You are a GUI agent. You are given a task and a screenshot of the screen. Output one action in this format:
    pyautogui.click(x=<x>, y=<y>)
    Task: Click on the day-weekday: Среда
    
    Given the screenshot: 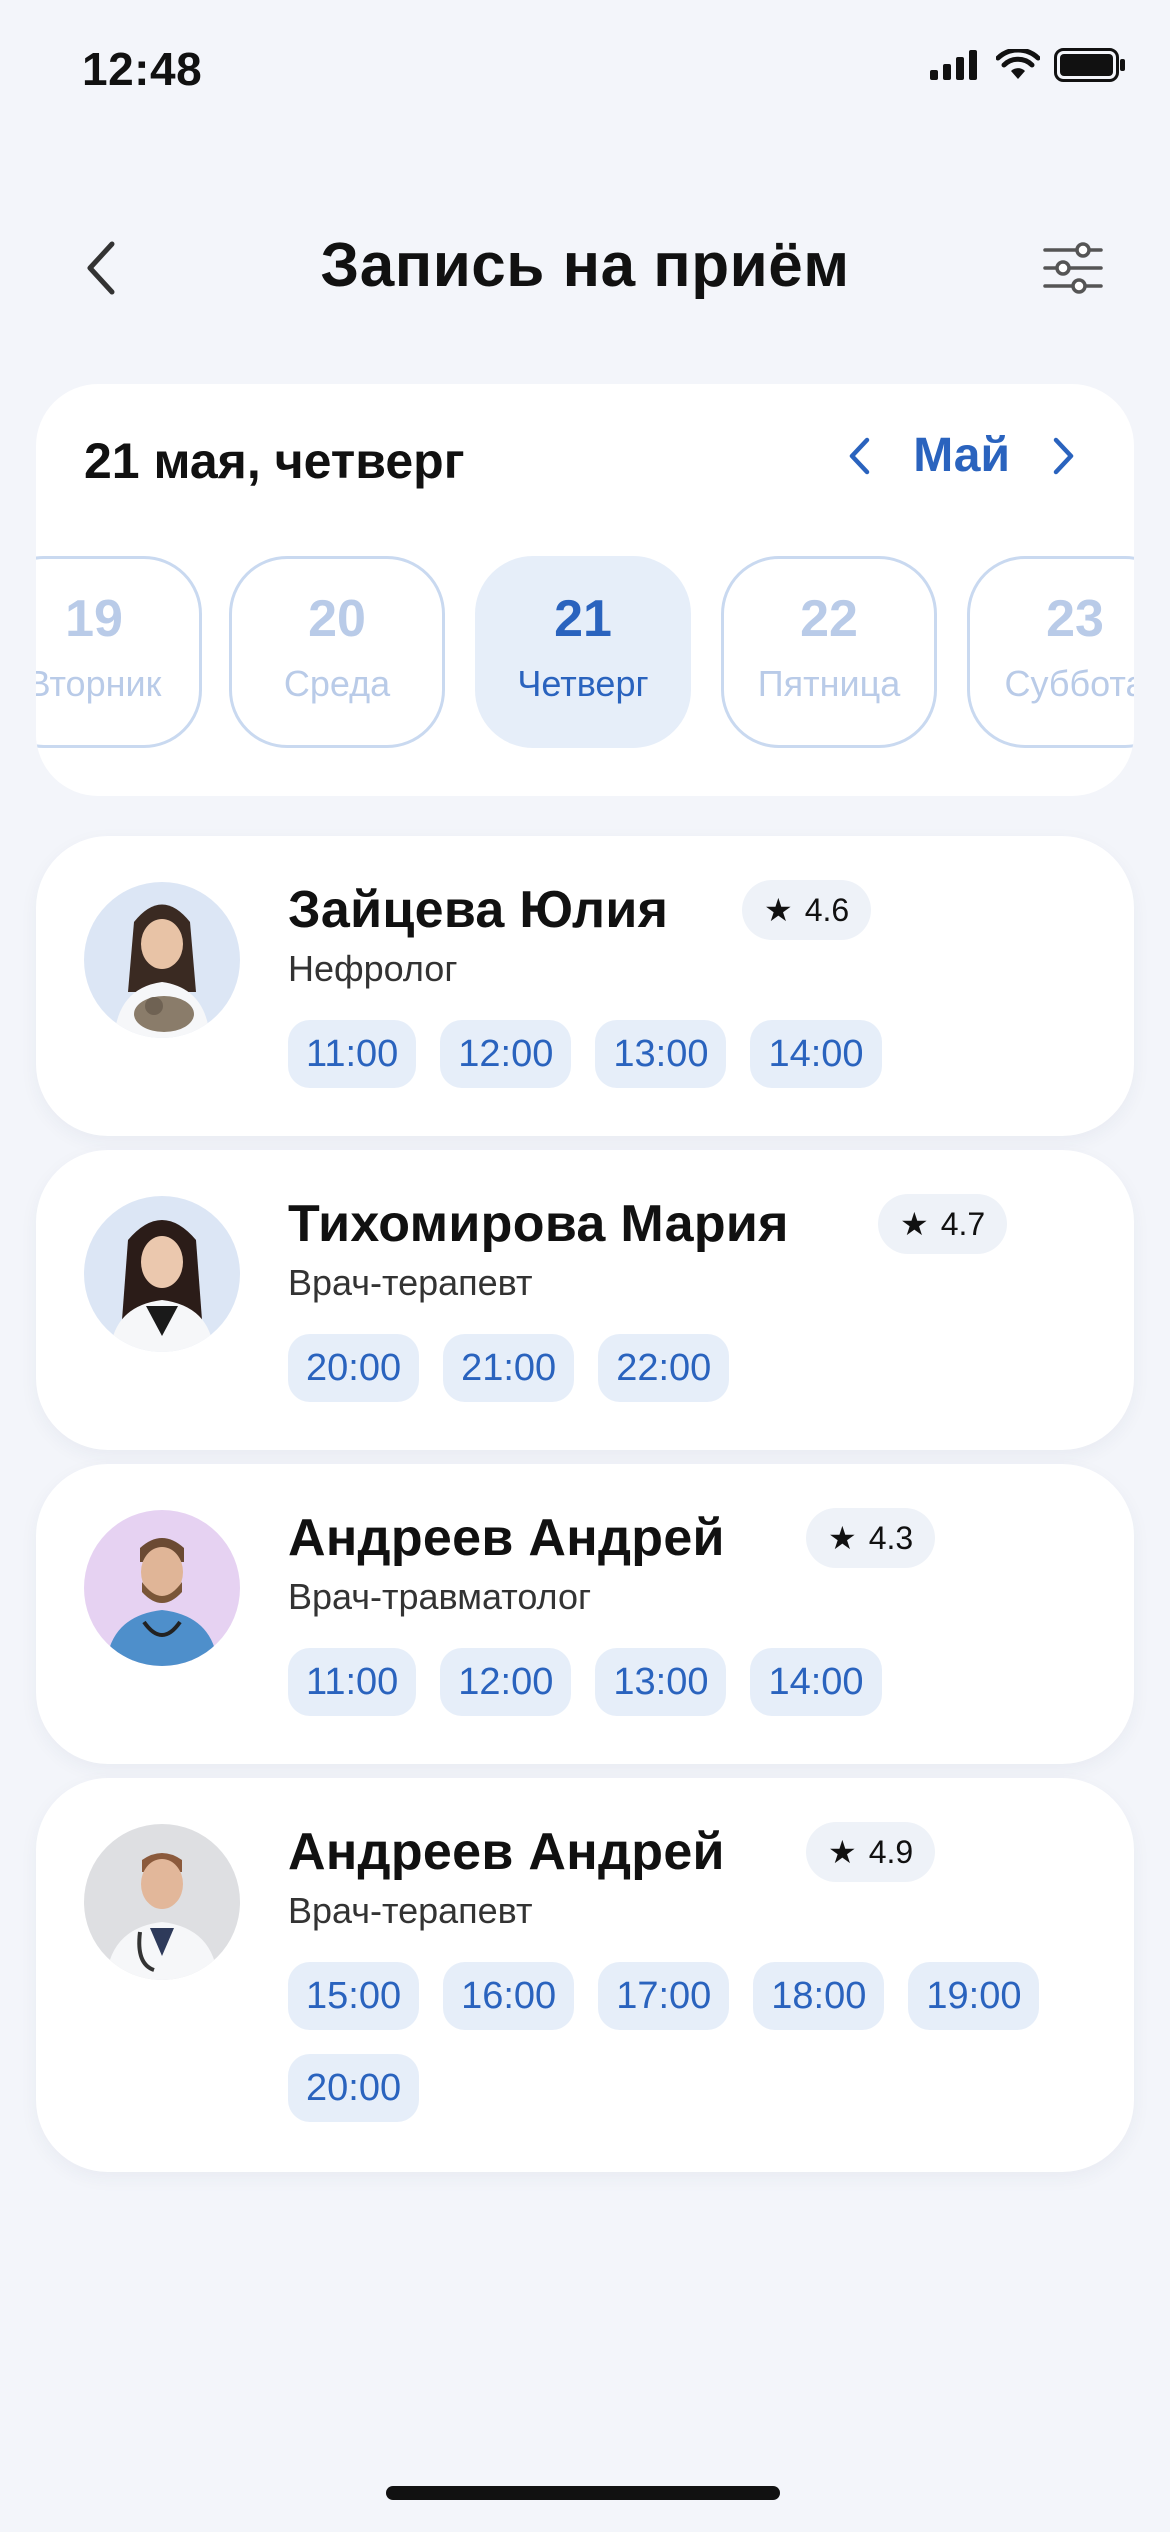 What is the action you would take?
    pyautogui.click(x=337, y=683)
    